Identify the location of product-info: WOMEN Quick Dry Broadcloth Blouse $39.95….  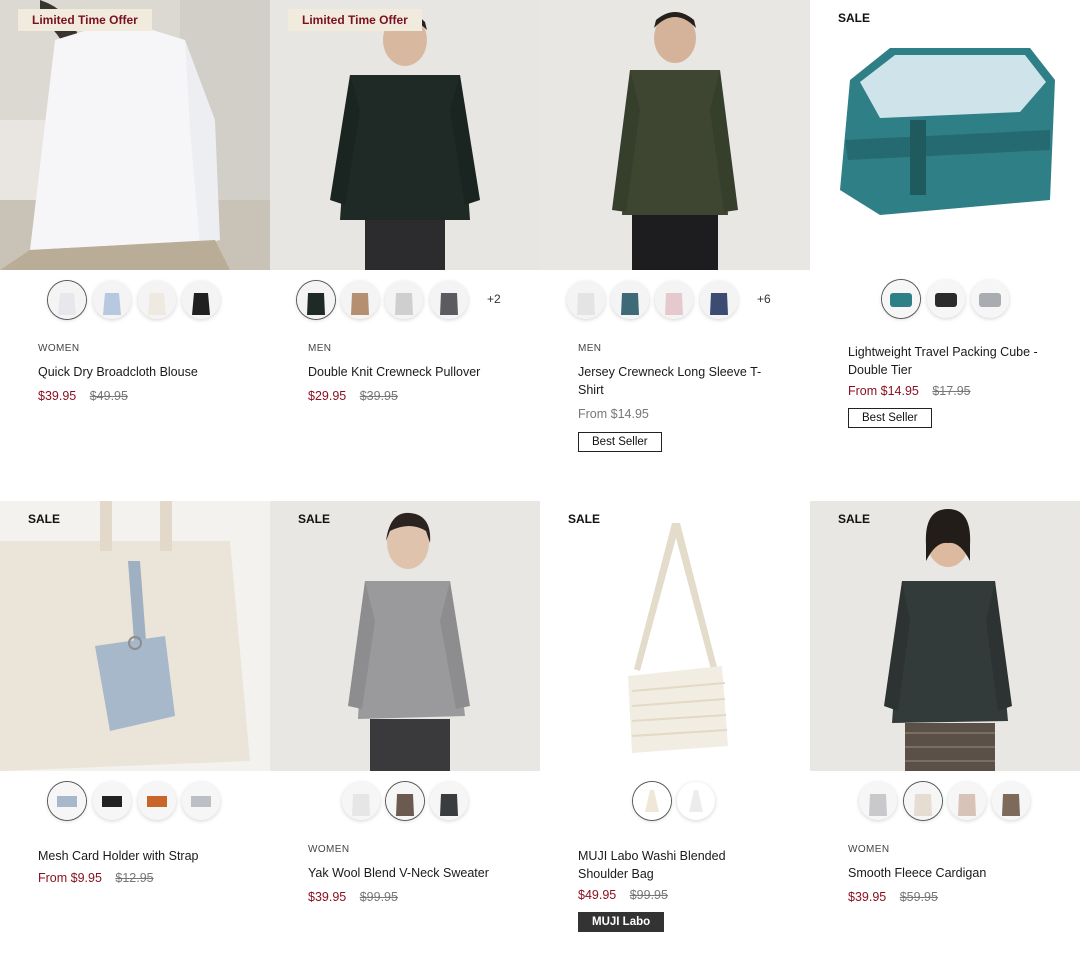
(148, 373).